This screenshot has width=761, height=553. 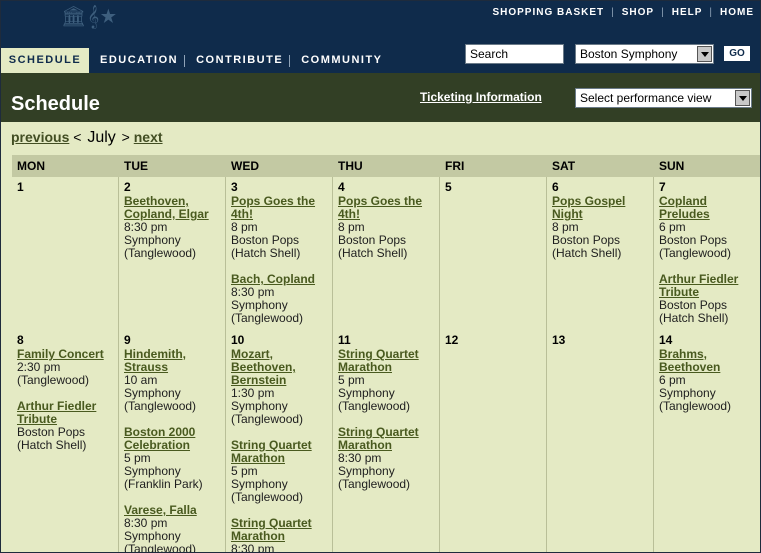 What do you see at coordinates (629, 54) in the screenshot?
I see `organization-select-value: Boston Symphony` at bounding box center [629, 54].